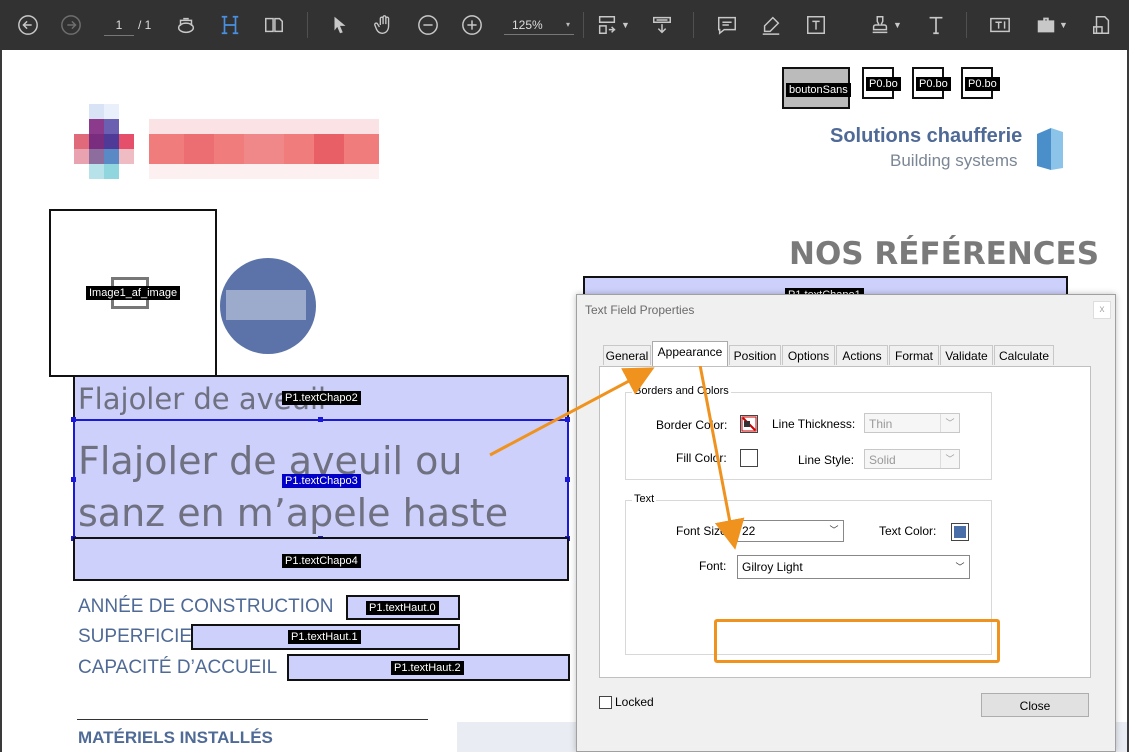 This screenshot has height=752, width=1129. What do you see at coordinates (857, 641) in the screenshot?
I see `highlight-annotation` at bounding box center [857, 641].